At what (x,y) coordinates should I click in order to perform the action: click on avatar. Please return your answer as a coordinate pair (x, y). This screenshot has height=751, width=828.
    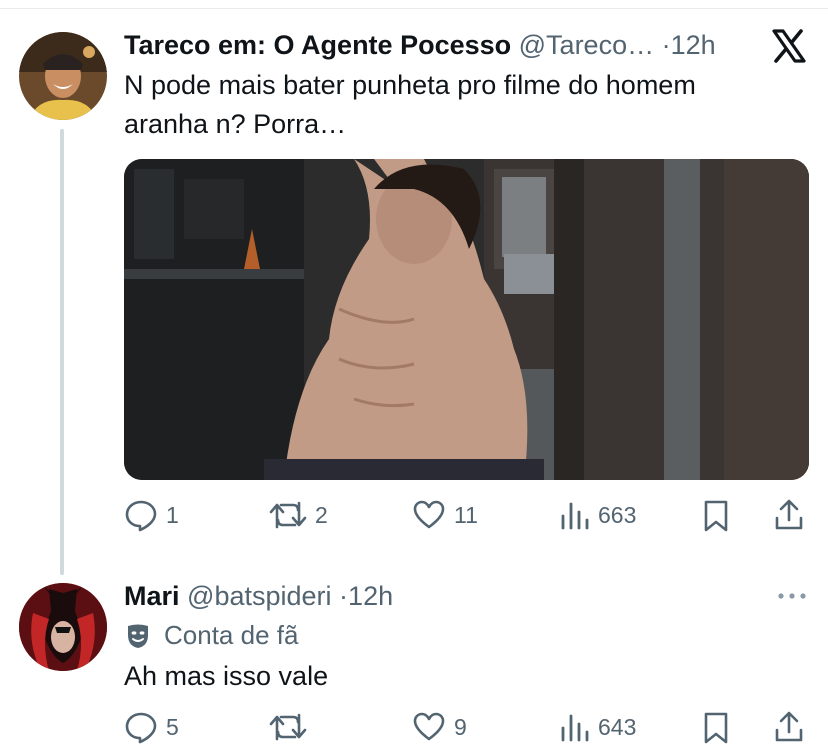
    Looking at the image, I should click on (63, 76).